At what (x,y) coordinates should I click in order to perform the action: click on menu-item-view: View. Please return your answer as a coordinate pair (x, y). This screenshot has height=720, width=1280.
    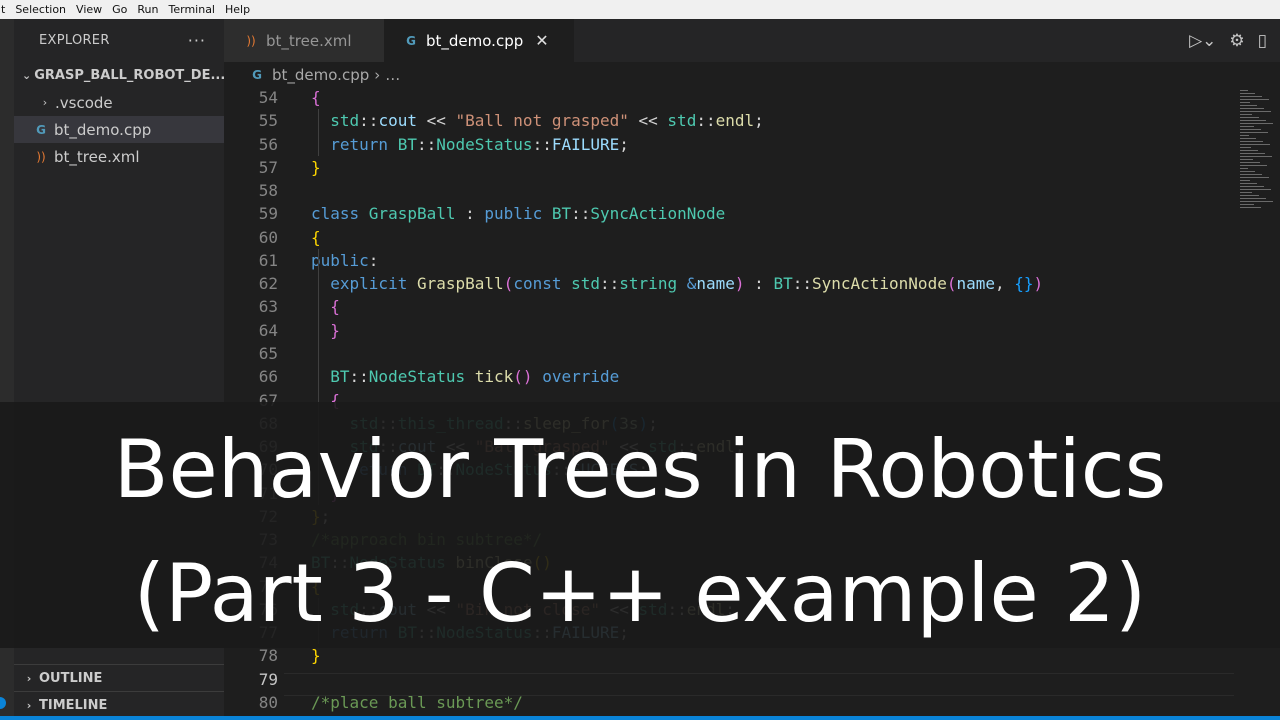
    Looking at the image, I should click on (89, 9).